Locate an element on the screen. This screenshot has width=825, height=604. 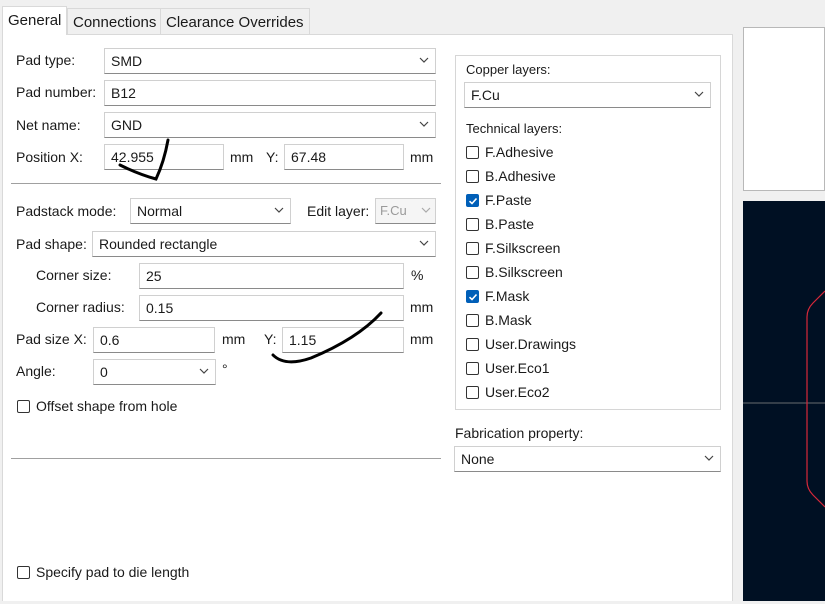
edit-layer-select: F.Cu is located at coordinates (405, 211).